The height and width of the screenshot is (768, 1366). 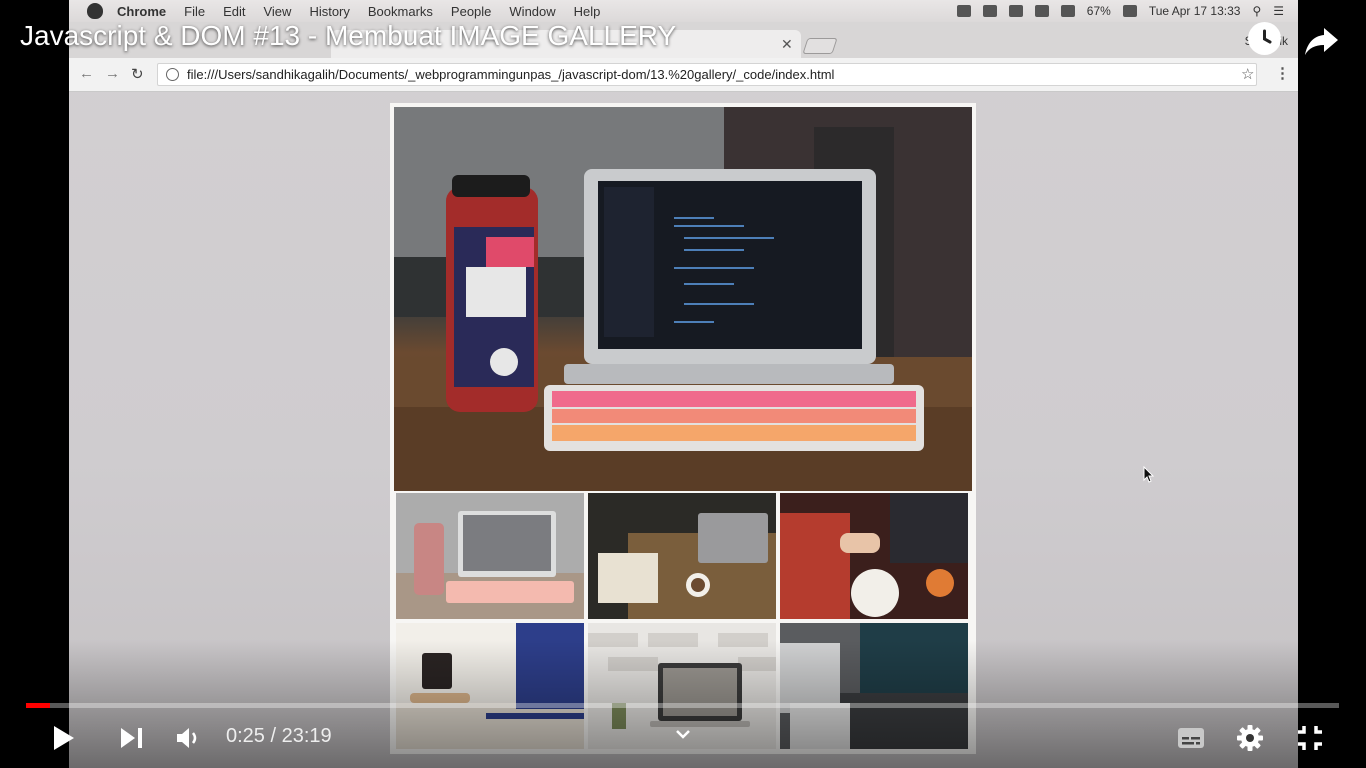 I want to click on chevron-down-icon, so click(x=683, y=734).